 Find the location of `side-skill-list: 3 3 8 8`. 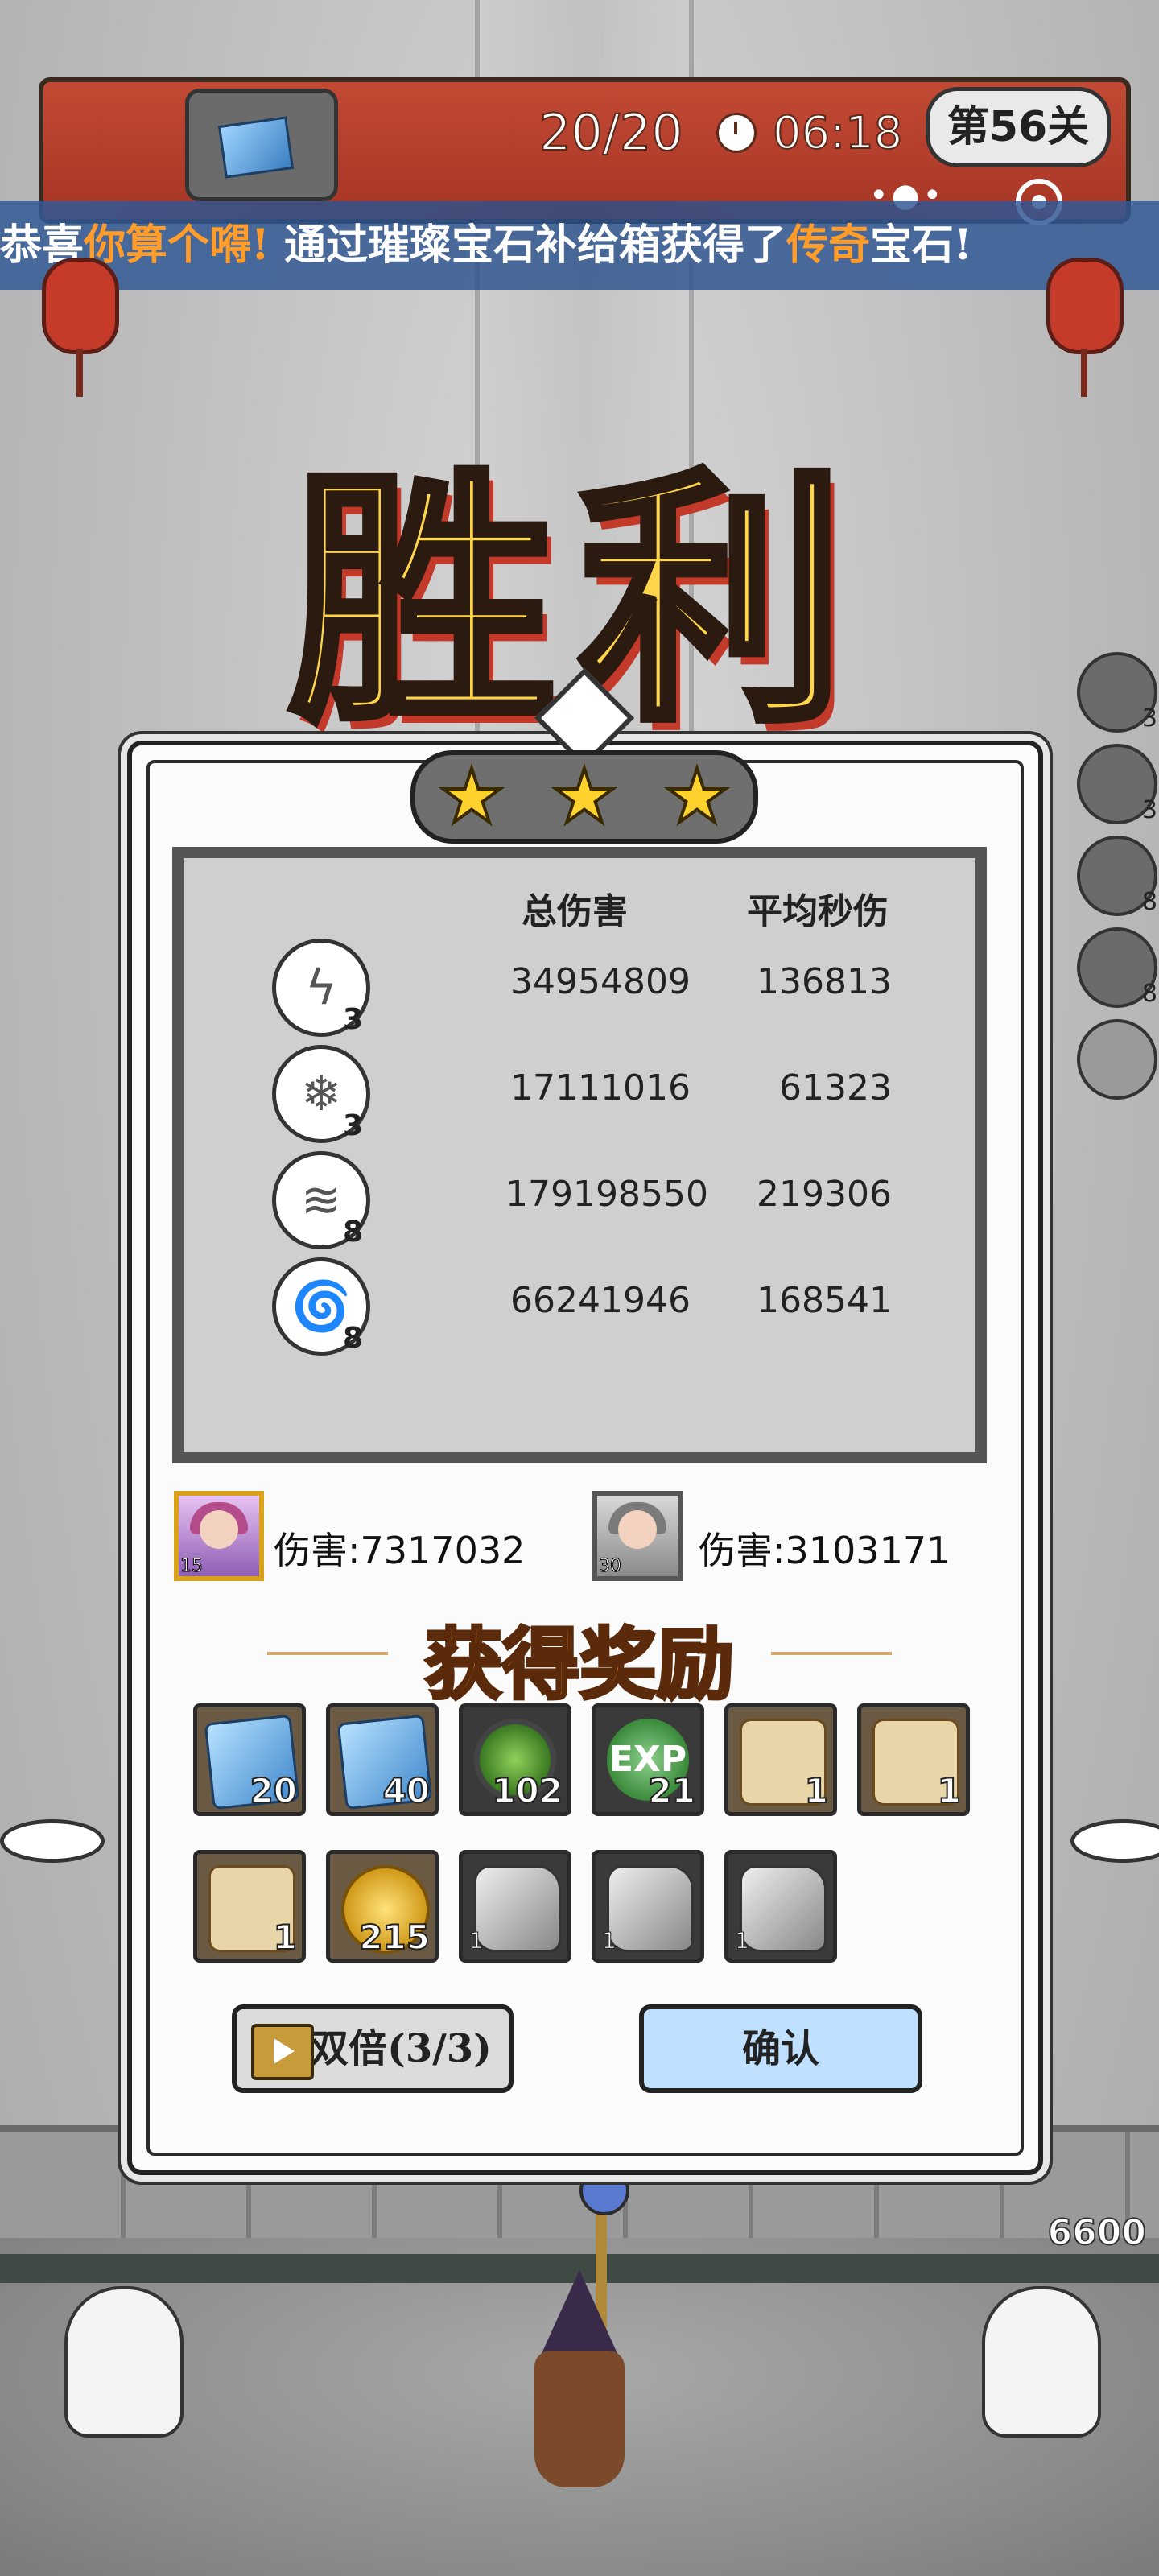

side-skill-list: 3 3 8 8 is located at coordinates (1117, 882).